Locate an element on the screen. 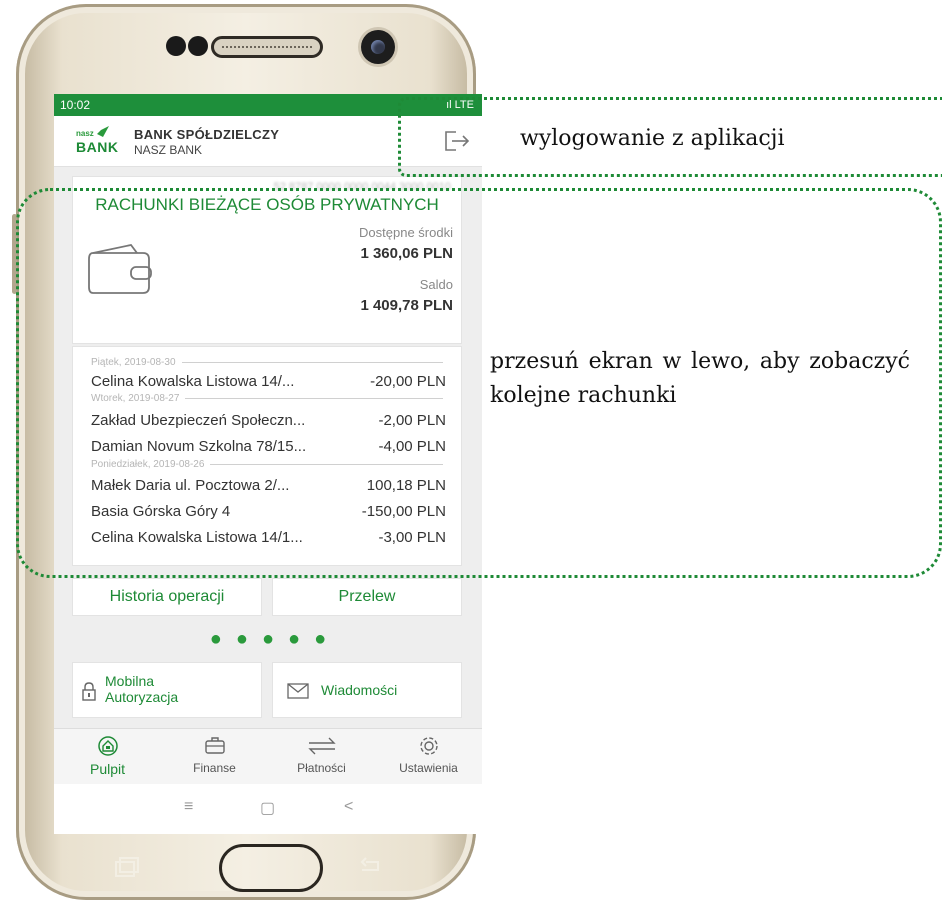  system-navigation-bar: ≡ ▢ < is located at coordinates (268, 809).